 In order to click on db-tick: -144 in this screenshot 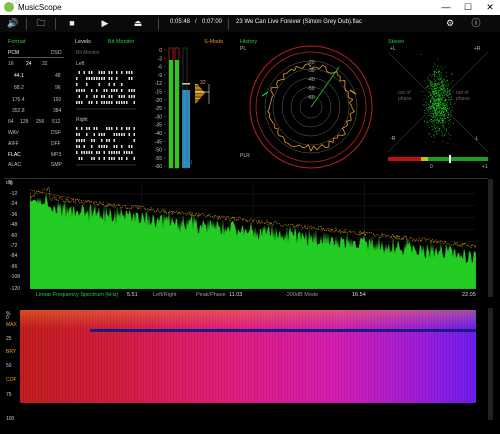, I will do `click(15, 3)`.